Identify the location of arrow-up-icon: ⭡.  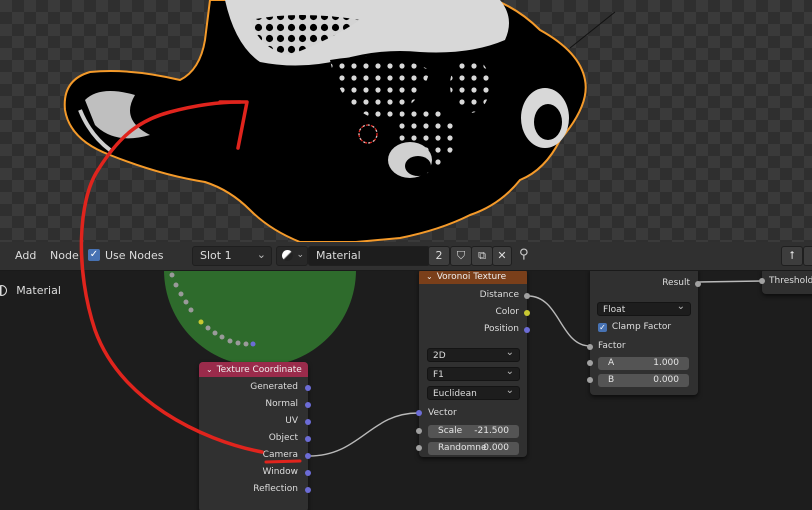
(792, 255).